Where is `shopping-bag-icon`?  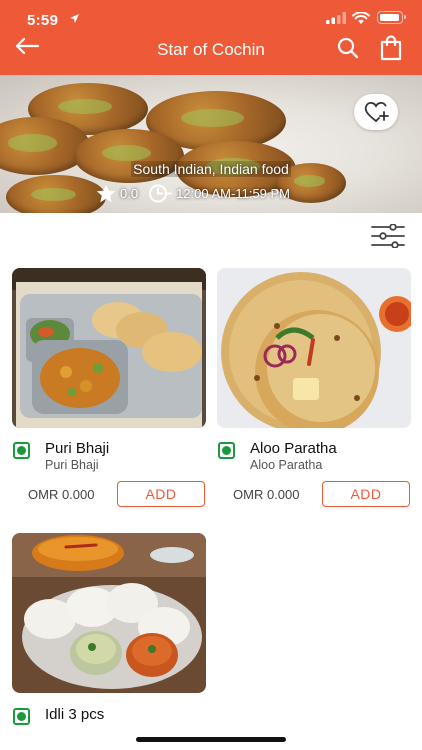 shopping-bag-icon is located at coordinates (391, 48).